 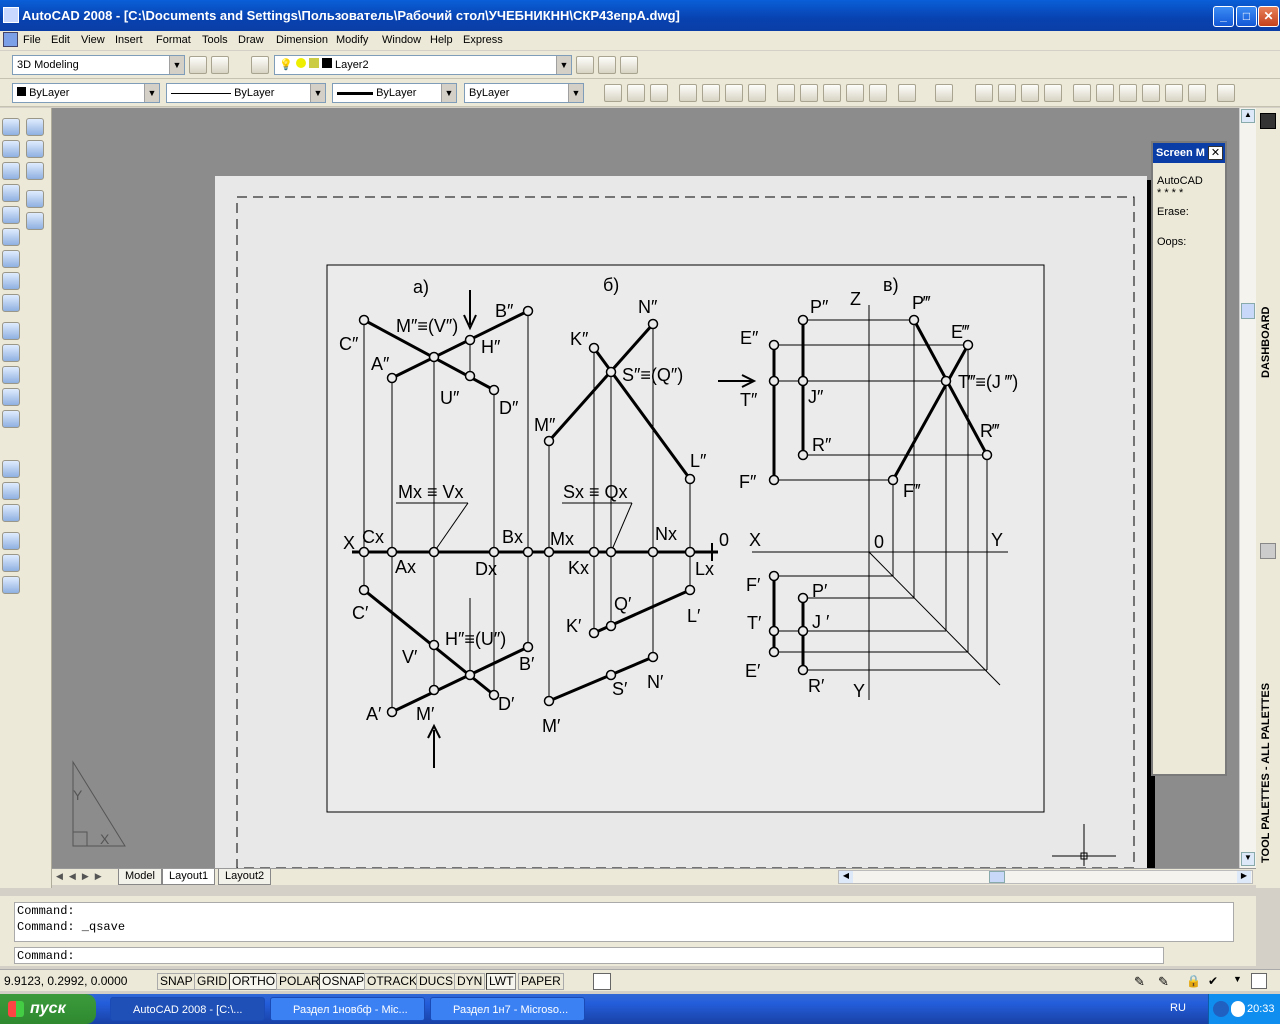 What do you see at coordinates (82, 876) in the screenshot?
I see `tab-navigation-icon: ◀◀▶▶` at bounding box center [82, 876].